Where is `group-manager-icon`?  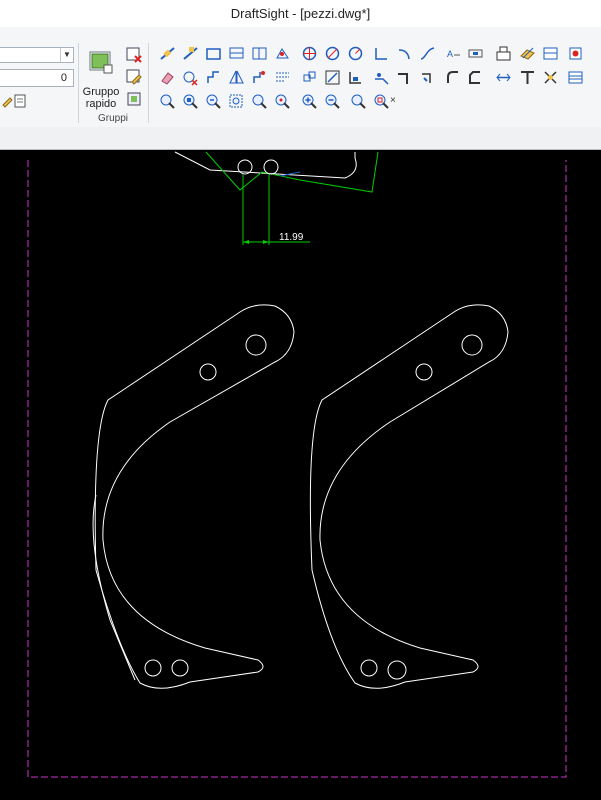 group-manager-icon is located at coordinates (134, 99).